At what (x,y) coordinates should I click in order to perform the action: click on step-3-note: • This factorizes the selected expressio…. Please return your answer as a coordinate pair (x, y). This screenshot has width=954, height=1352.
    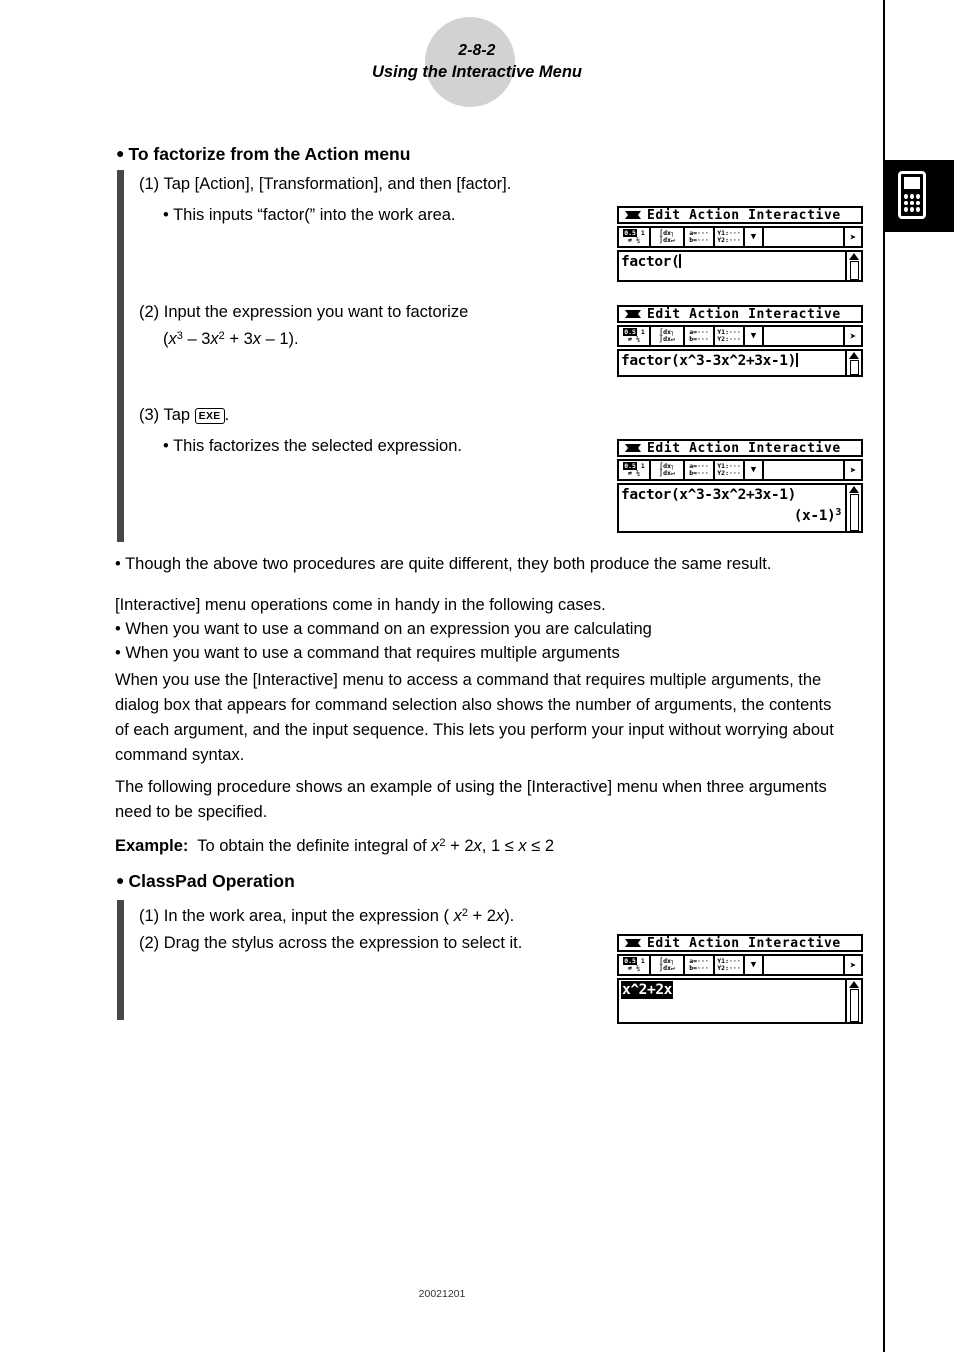
    Looking at the image, I should click on (312, 446).